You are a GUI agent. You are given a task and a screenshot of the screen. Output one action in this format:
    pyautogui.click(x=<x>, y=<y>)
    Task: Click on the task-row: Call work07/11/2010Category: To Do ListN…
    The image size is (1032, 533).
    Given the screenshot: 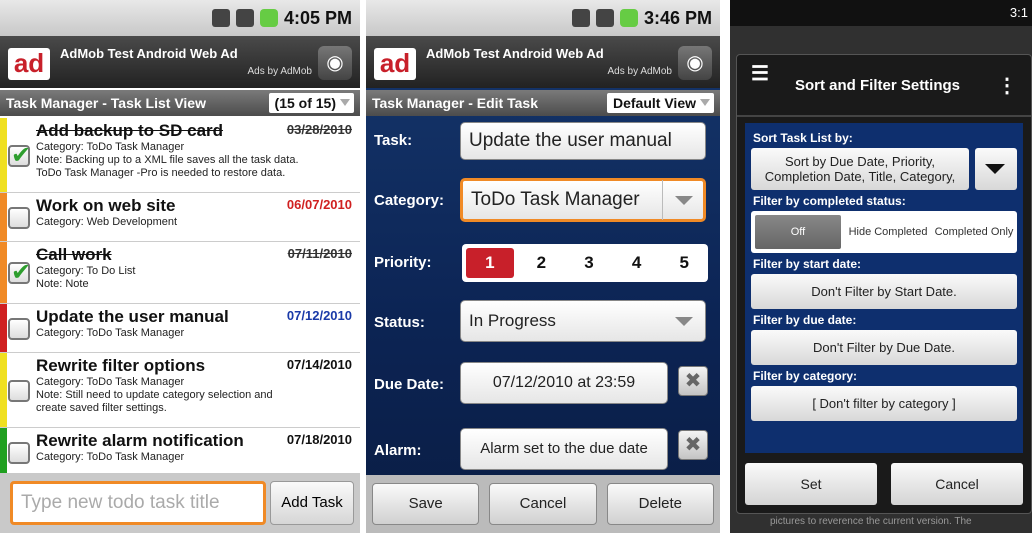 What is the action you would take?
    pyautogui.click(x=180, y=273)
    